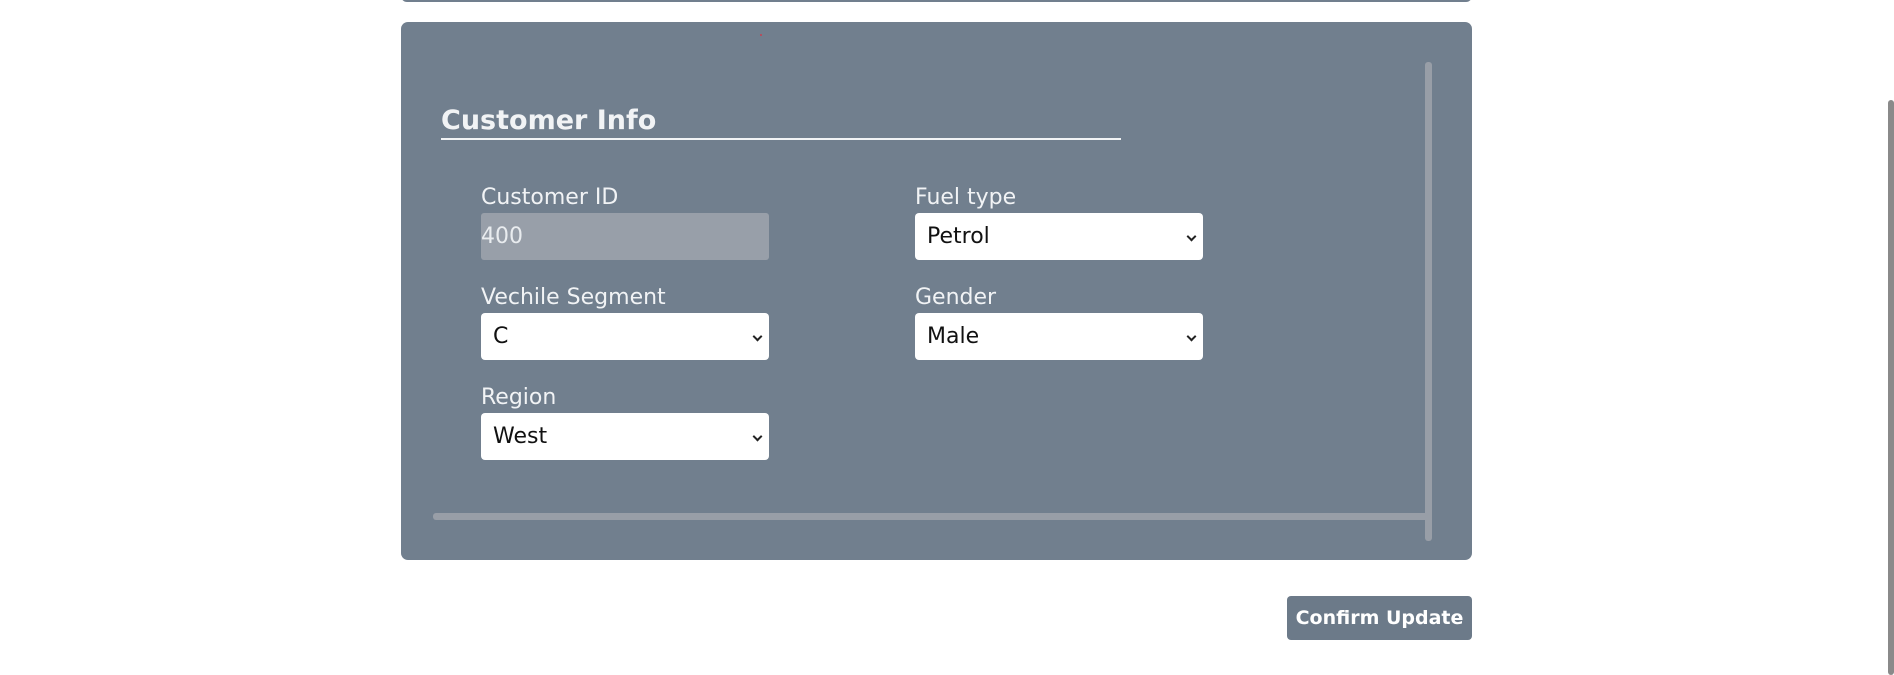  I want to click on gender-field: Gender Male, so click(1059, 321).